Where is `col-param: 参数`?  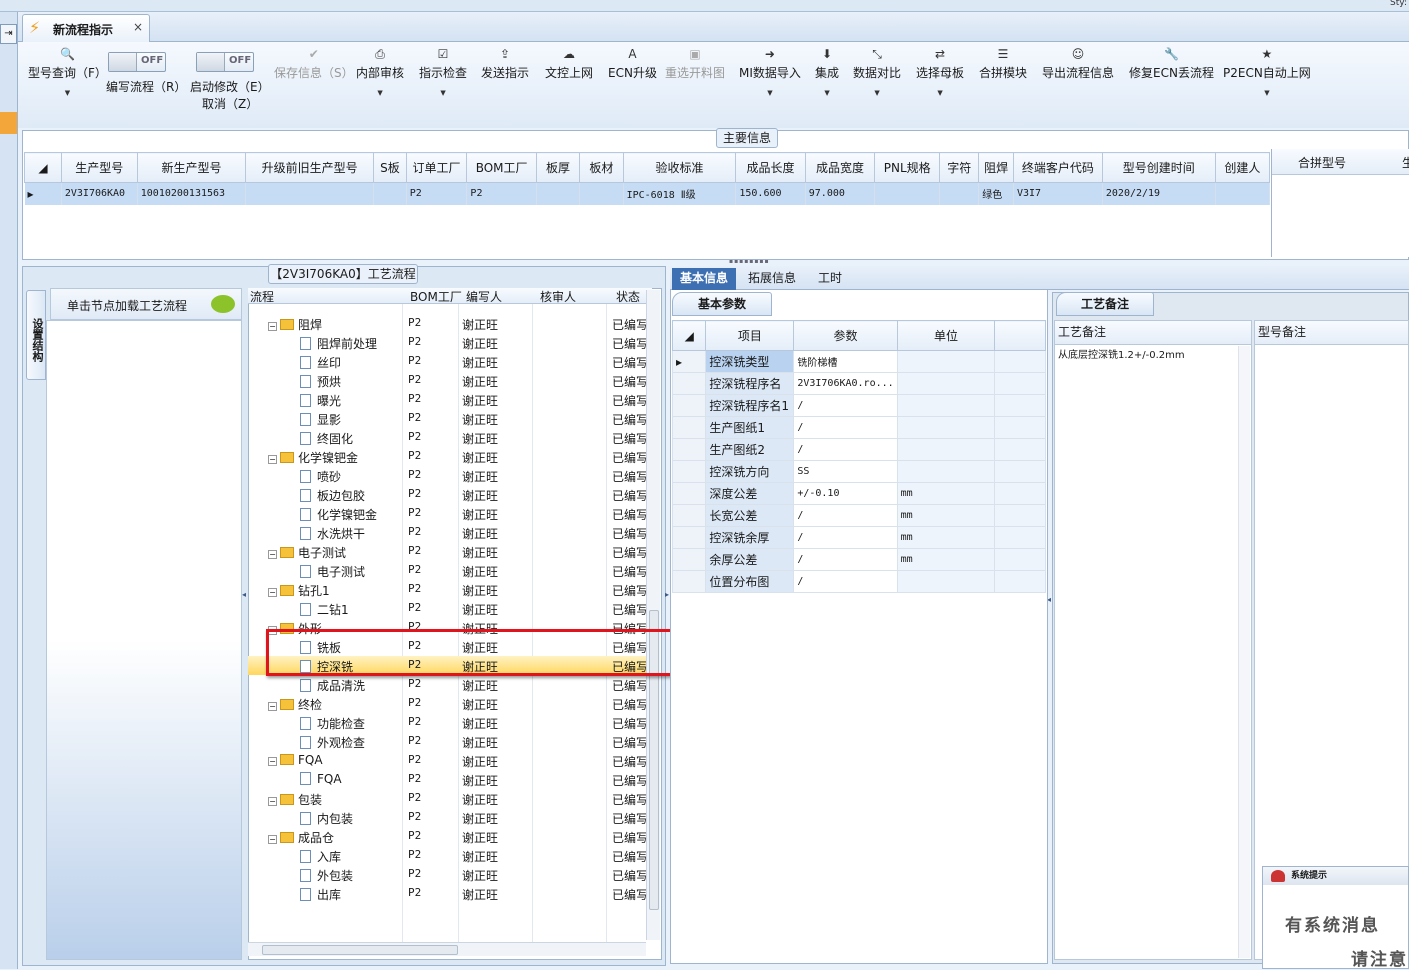
col-param: 参数 is located at coordinates (845, 335).